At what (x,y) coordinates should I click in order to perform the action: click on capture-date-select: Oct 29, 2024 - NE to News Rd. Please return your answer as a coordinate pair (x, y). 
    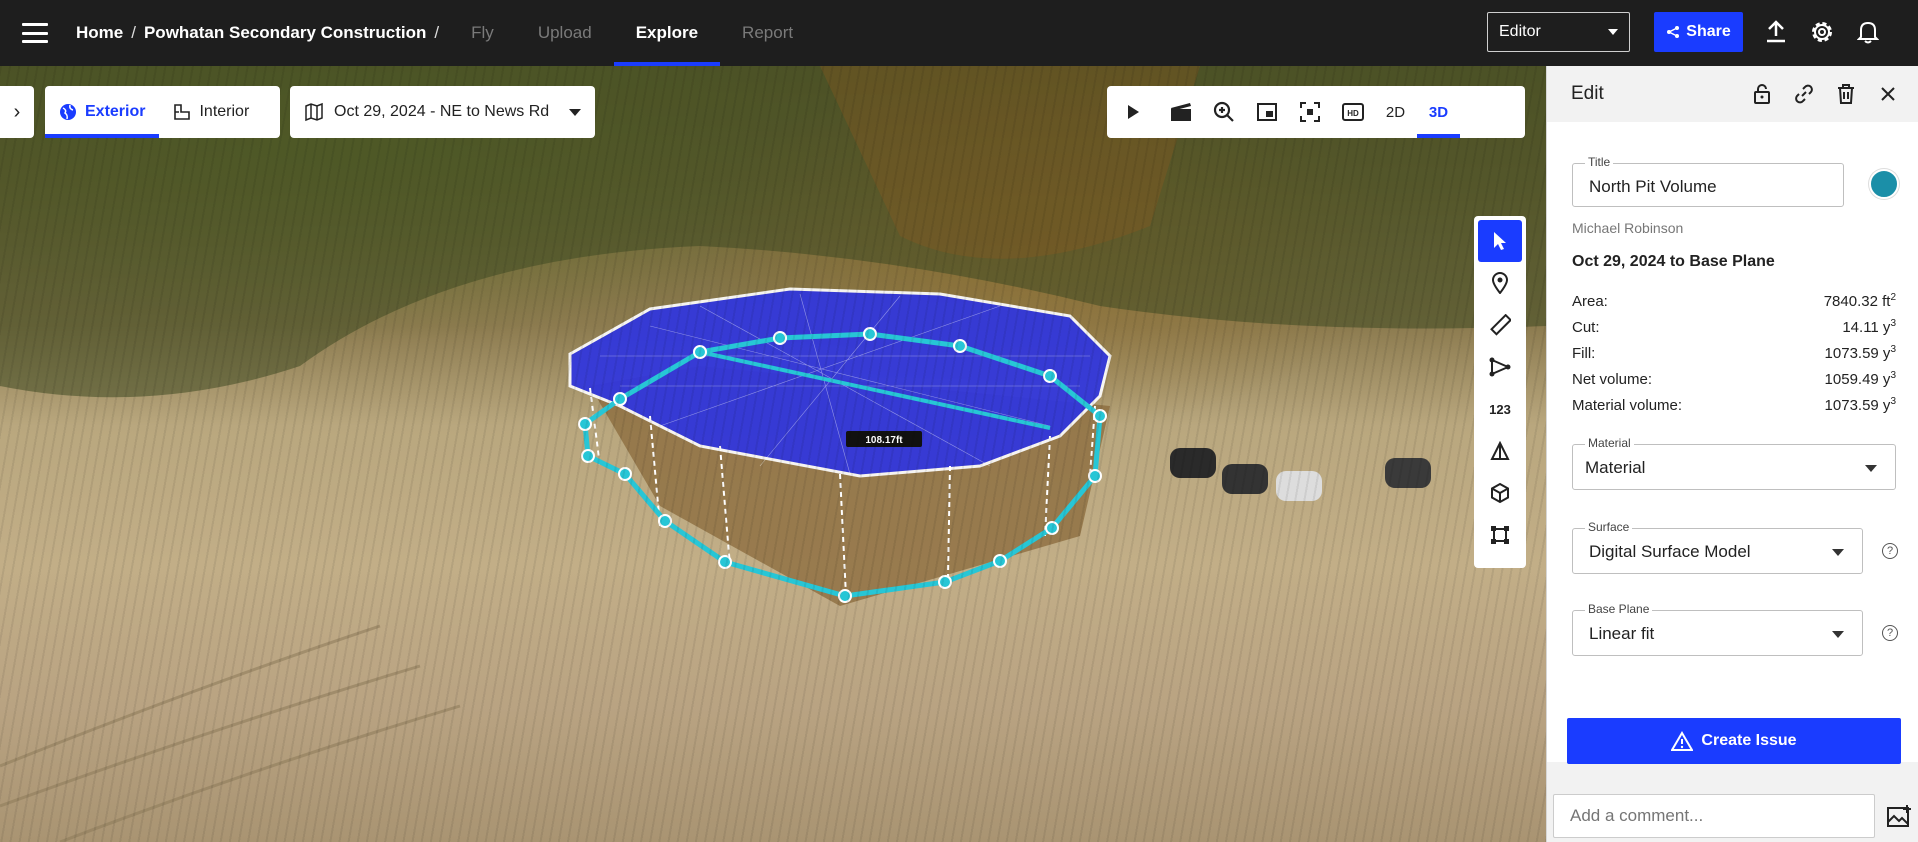
    Looking at the image, I should click on (442, 112).